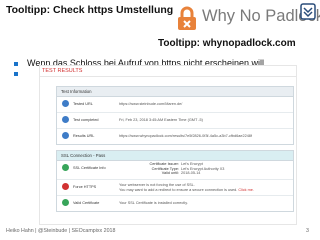 The height and width of the screenshot is (240, 320). I want to click on row-label: Force HTTPS, so click(85, 187).